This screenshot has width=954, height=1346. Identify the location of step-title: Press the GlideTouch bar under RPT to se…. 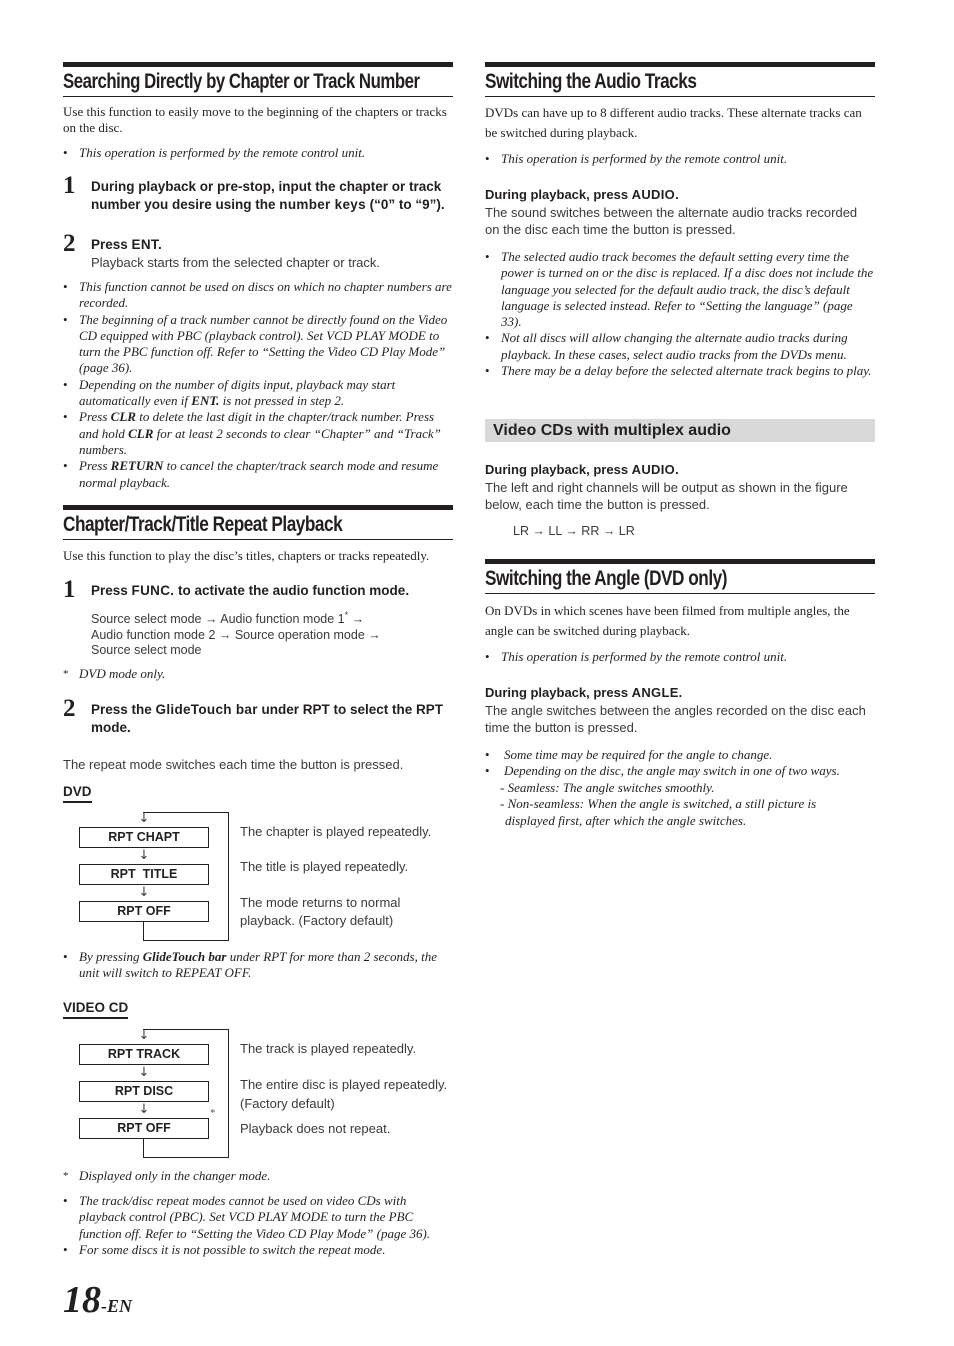
(267, 718).